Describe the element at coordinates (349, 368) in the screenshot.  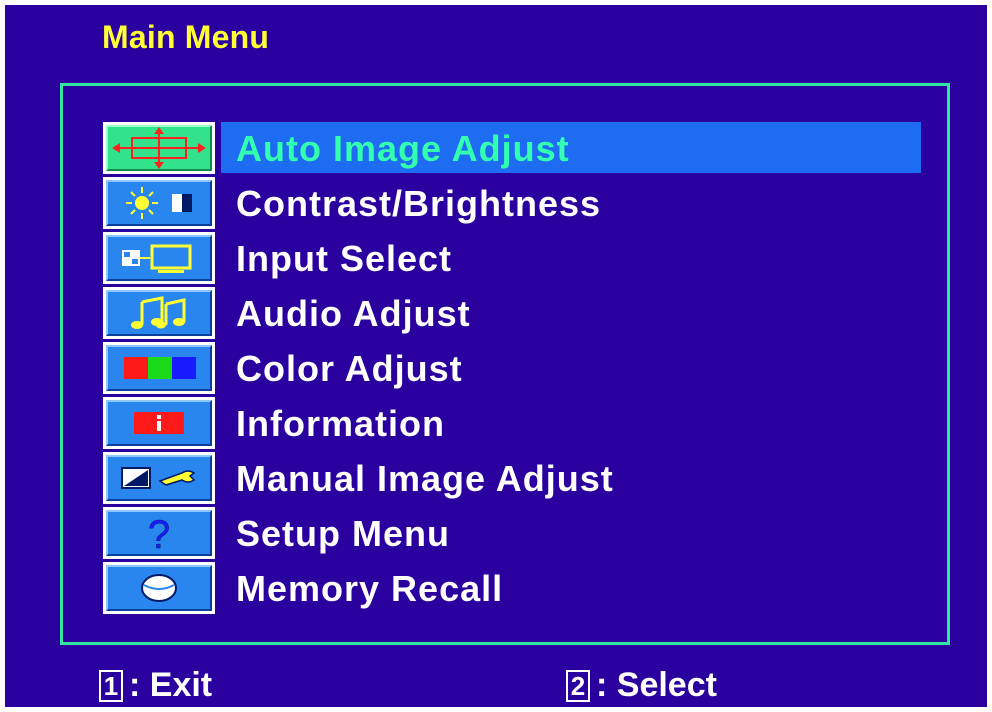
I see `menu-item-label: Color Adjust` at that location.